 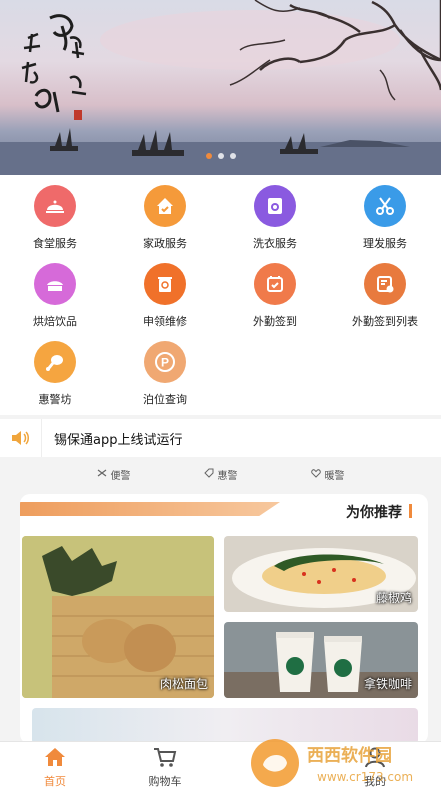 I want to click on service-item-bakery: 烘焙饮品, so click(x=55, y=300).